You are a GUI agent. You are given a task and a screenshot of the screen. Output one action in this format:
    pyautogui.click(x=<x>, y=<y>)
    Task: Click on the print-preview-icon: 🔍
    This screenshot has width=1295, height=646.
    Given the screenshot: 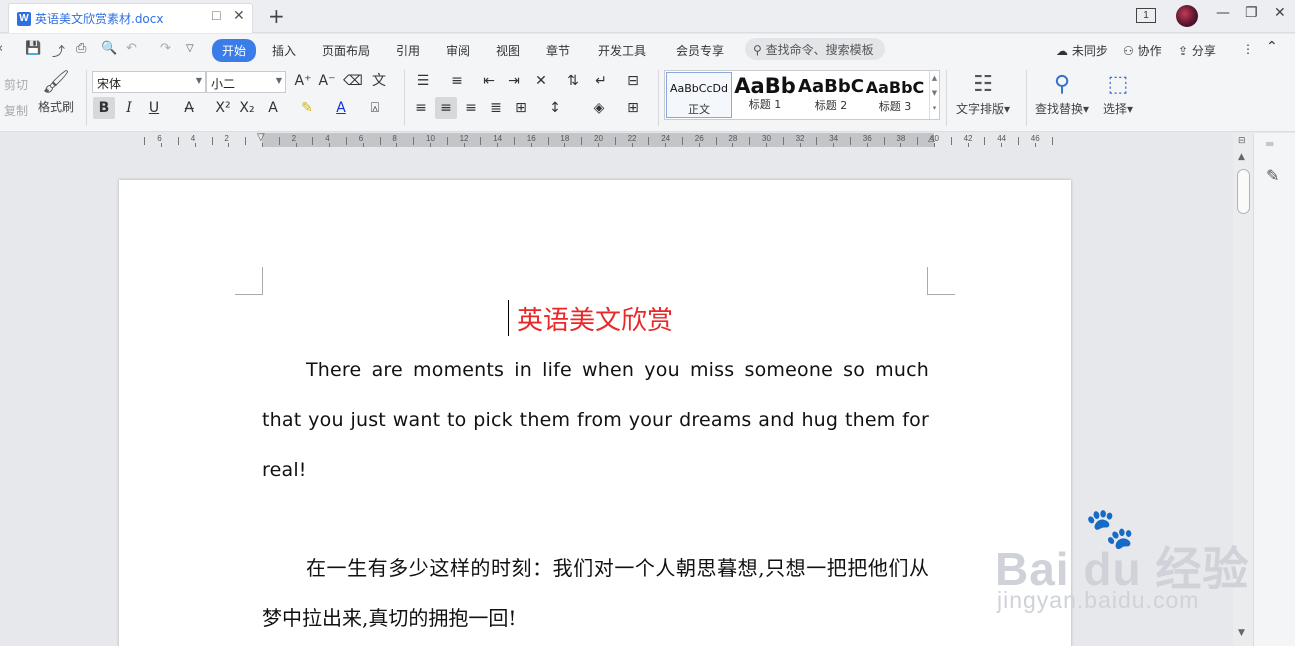 What is the action you would take?
    pyautogui.click(x=109, y=48)
    